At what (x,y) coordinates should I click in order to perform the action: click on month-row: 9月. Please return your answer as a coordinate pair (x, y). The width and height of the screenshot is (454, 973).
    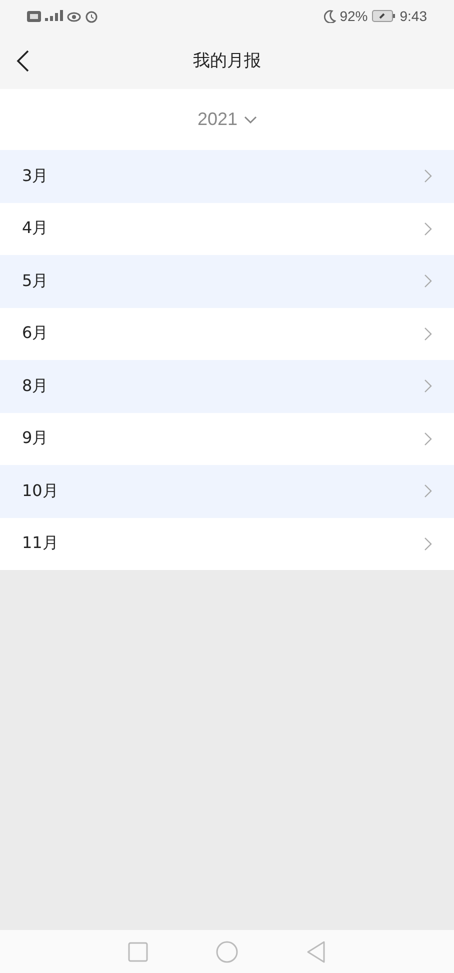
    Looking at the image, I should click on (227, 438).